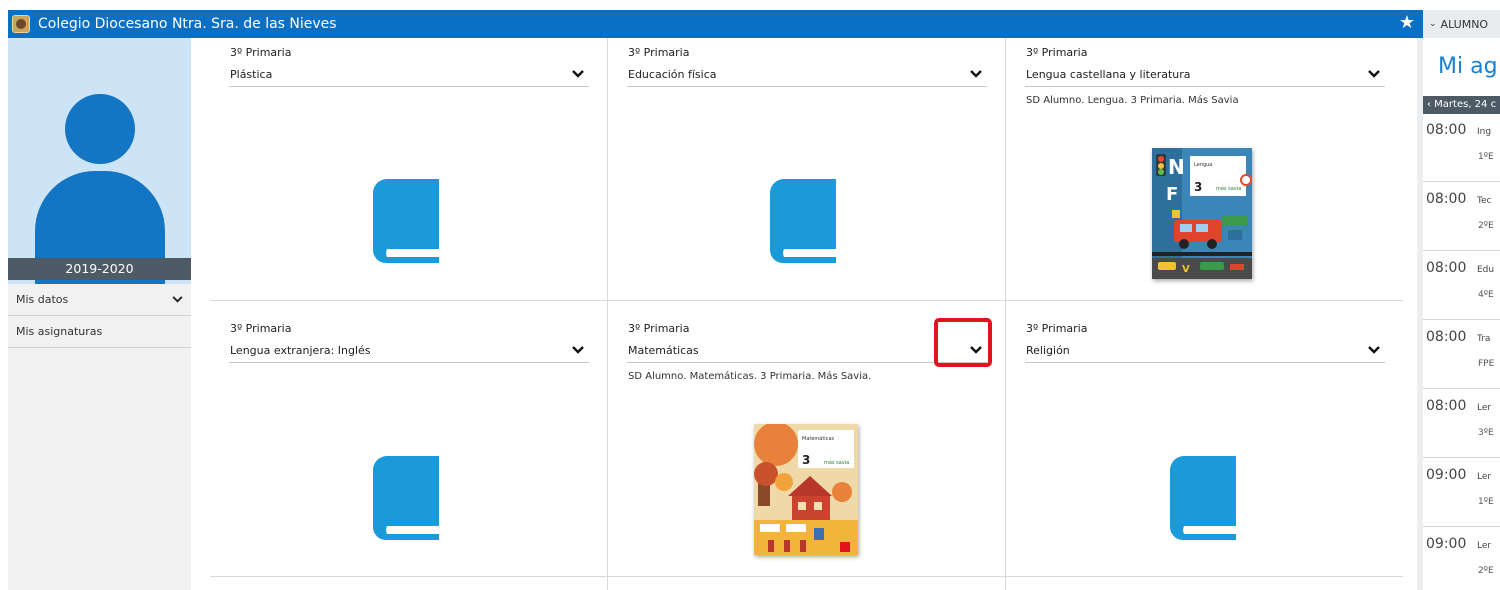 The height and width of the screenshot is (590, 1500). I want to click on cover-title: Lengua, so click(1203, 165).